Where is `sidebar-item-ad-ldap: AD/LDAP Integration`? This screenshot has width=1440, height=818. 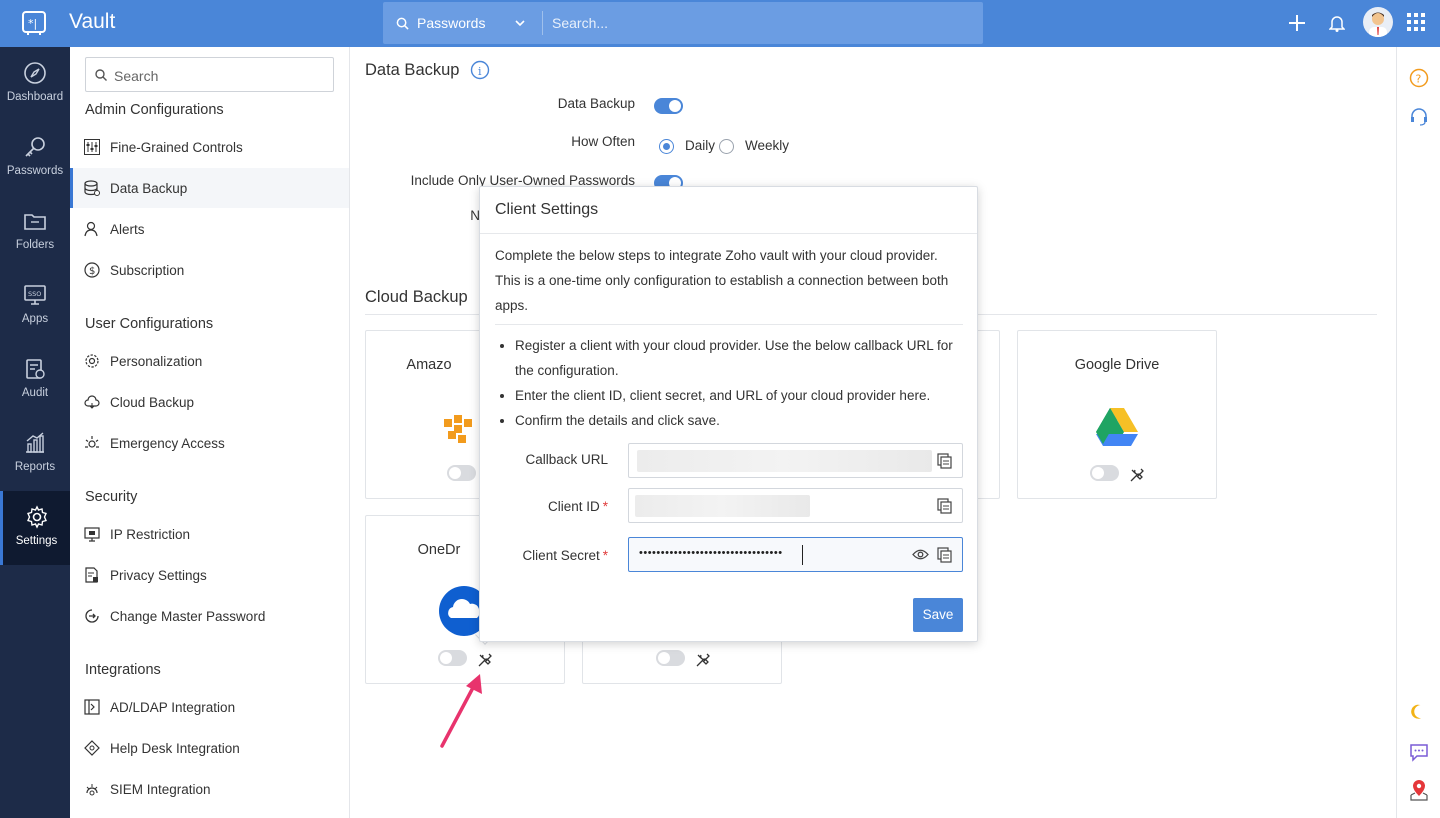
sidebar-item-ad-ldap: AD/LDAP Integration is located at coordinates (209, 707).